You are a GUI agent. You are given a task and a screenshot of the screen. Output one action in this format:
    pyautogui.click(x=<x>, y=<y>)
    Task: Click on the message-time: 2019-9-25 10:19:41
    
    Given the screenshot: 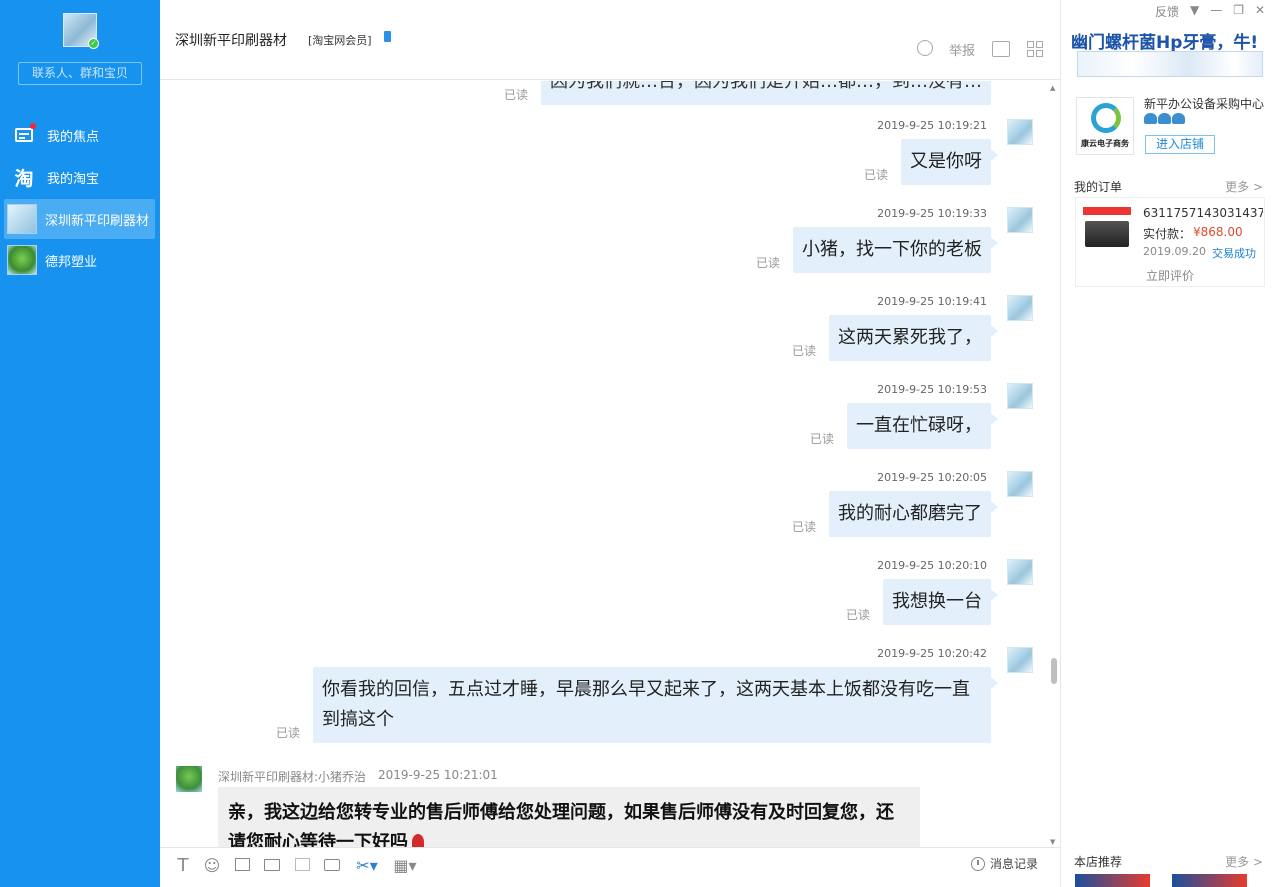 What is the action you would take?
    pyautogui.click(x=932, y=301)
    